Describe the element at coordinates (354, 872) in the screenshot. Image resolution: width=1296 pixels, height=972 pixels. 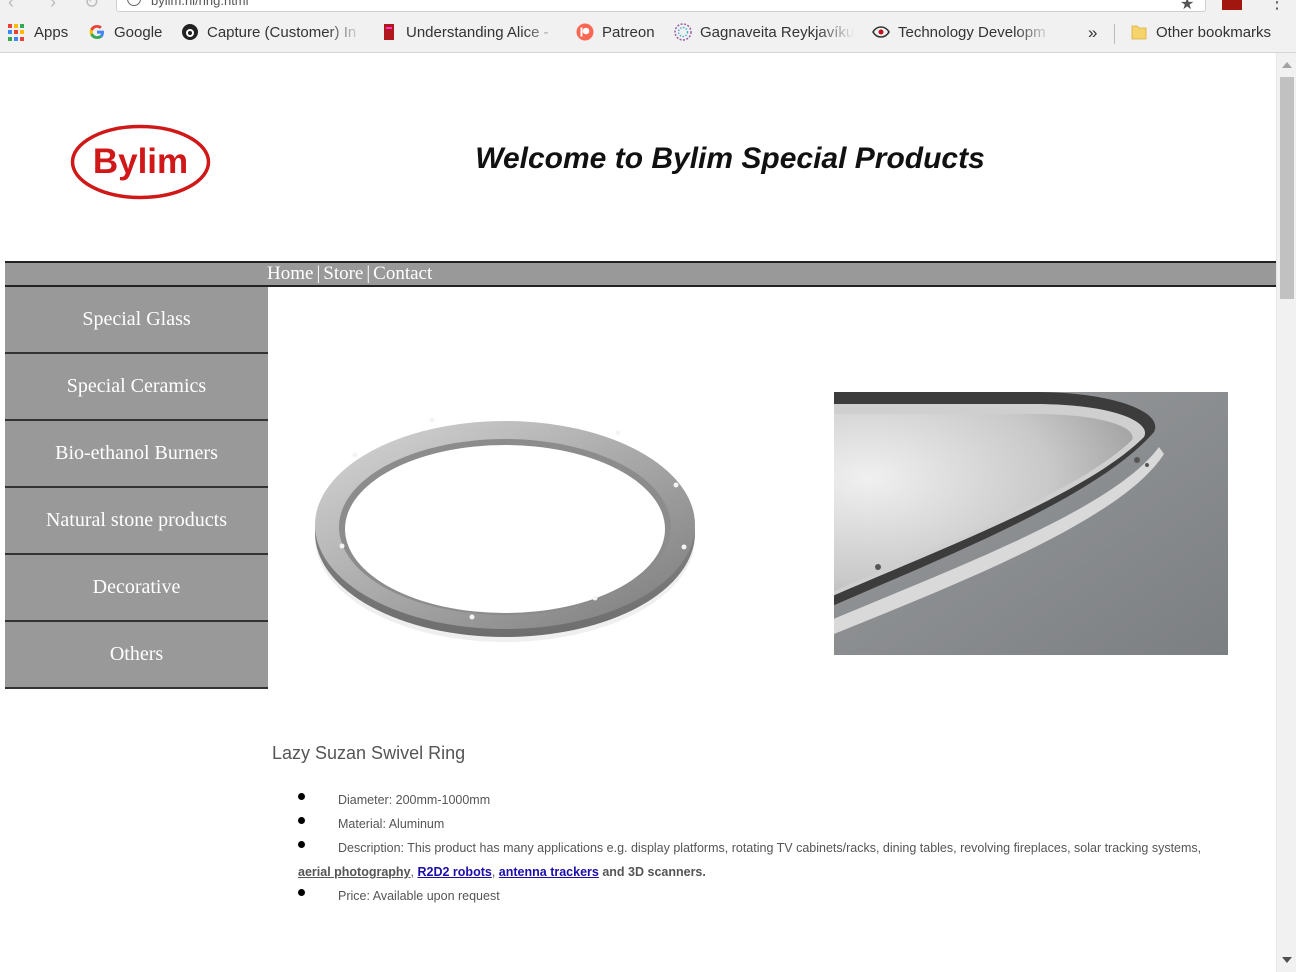
I see `aerial-photography-link: aerial photography` at that location.